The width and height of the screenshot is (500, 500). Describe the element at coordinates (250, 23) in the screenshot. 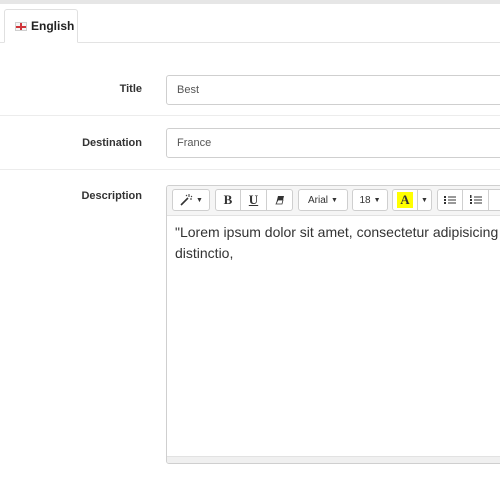

I see `language-tabs: English` at that location.